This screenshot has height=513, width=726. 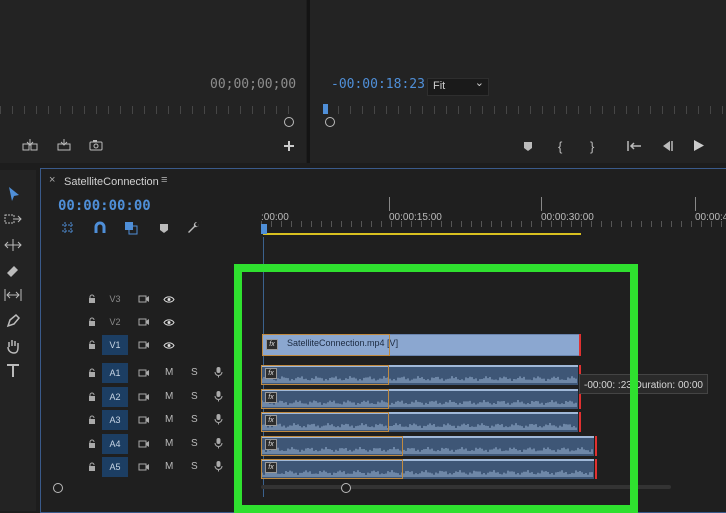 I want to click on insert-icon, so click(x=30, y=145).